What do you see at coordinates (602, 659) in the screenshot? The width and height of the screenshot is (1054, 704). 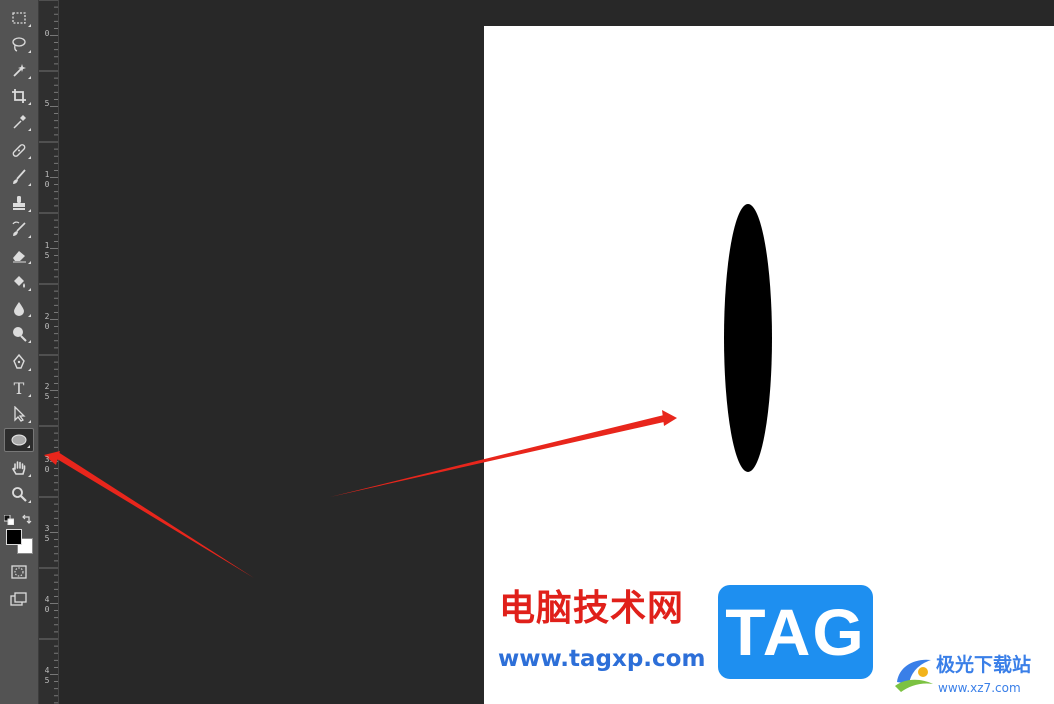 I see `watermark-site-url: www.tagxp.com` at bounding box center [602, 659].